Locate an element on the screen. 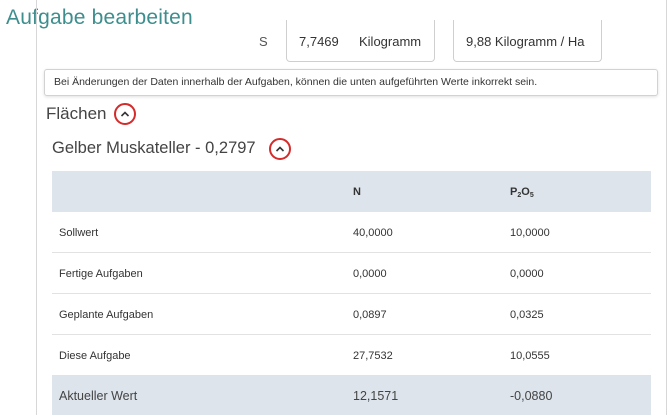  field-collapse-button is located at coordinates (280, 149).